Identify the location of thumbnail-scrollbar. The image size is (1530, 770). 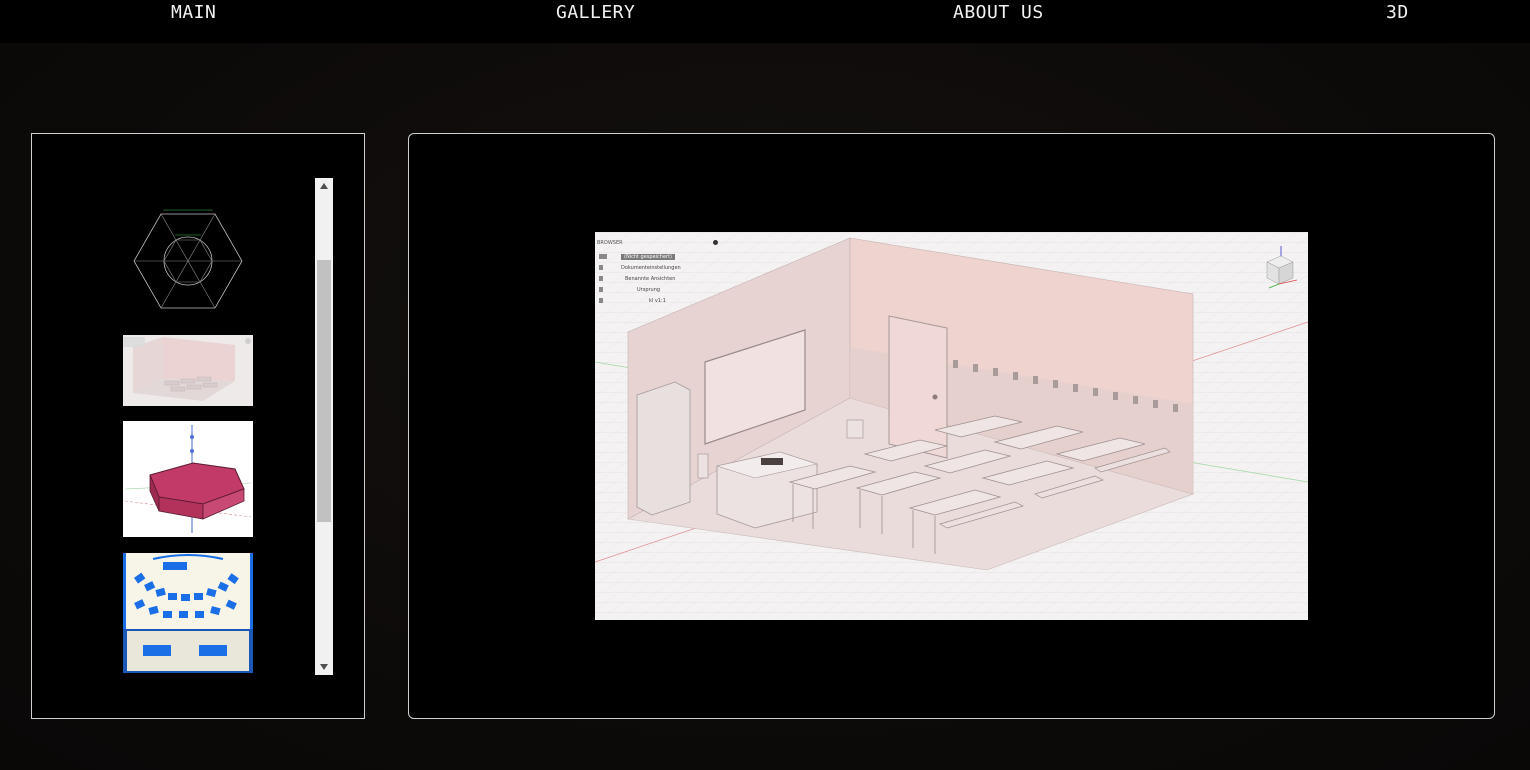
(324, 426).